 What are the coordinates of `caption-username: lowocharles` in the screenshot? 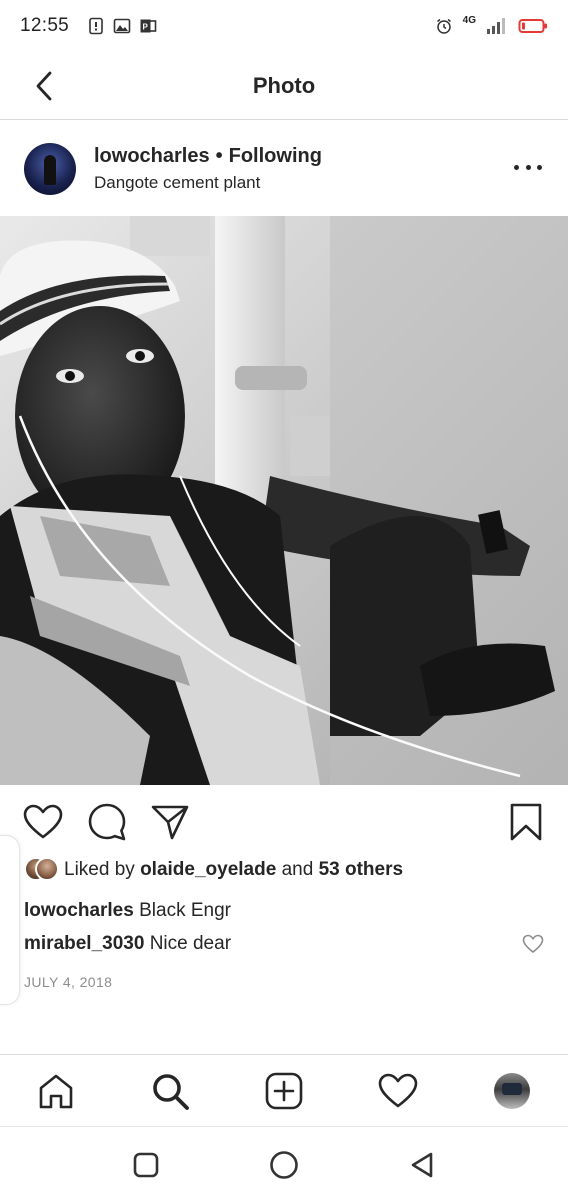 It's located at (79, 910).